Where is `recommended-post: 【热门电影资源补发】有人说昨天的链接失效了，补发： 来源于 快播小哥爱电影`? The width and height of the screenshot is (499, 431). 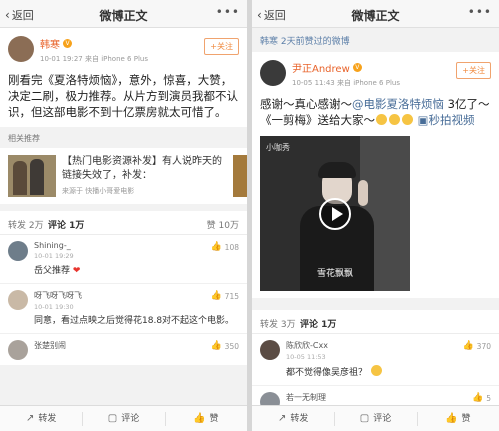
recommended-post: 【热门电影资源补发】有人说昨天的链接失效了，补发： 来源于 快播小哥爱电影 is located at coordinates (123, 176).